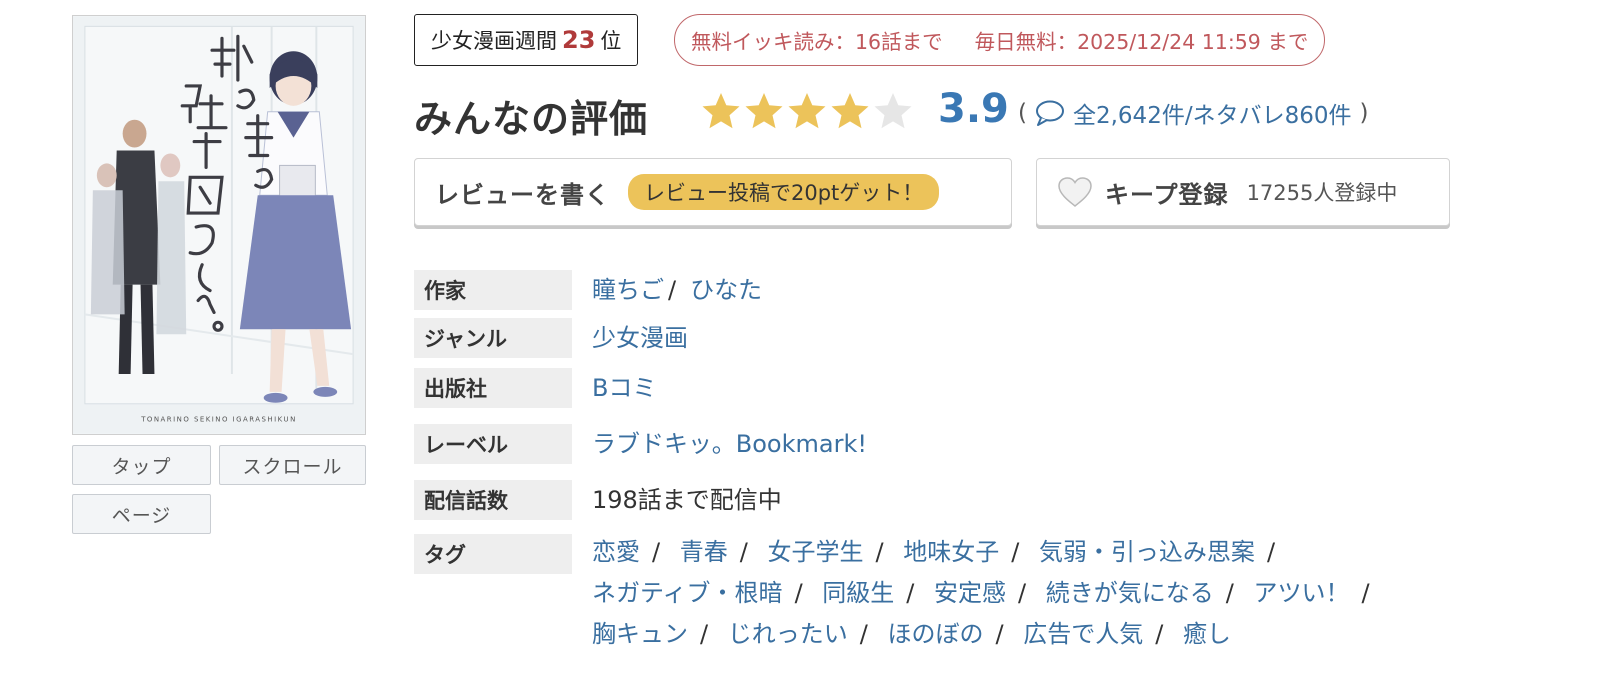 The width and height of the screenshot is (1612, 686). I want to click on tag-item: 広告で人気 /, so click(1099, 634).